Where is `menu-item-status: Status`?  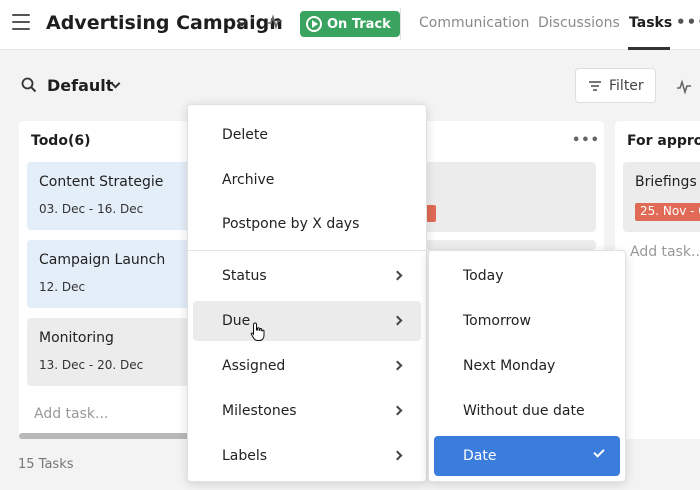 menu-item-status: Status is located at coordinates (307, 276).